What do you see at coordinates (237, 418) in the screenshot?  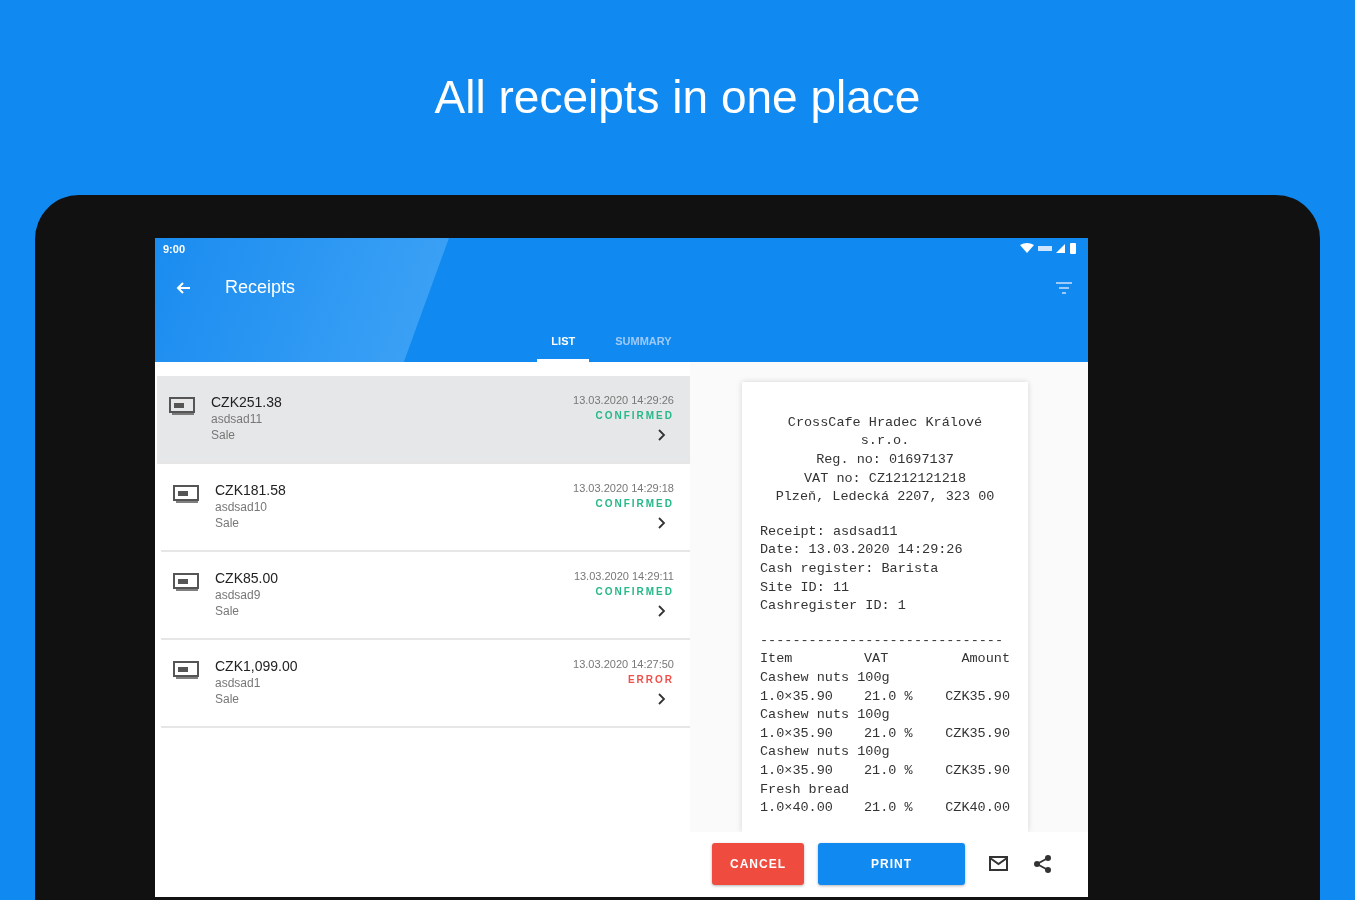 I see `receipt-number: asdsad11` at bounding box center [237, 418].